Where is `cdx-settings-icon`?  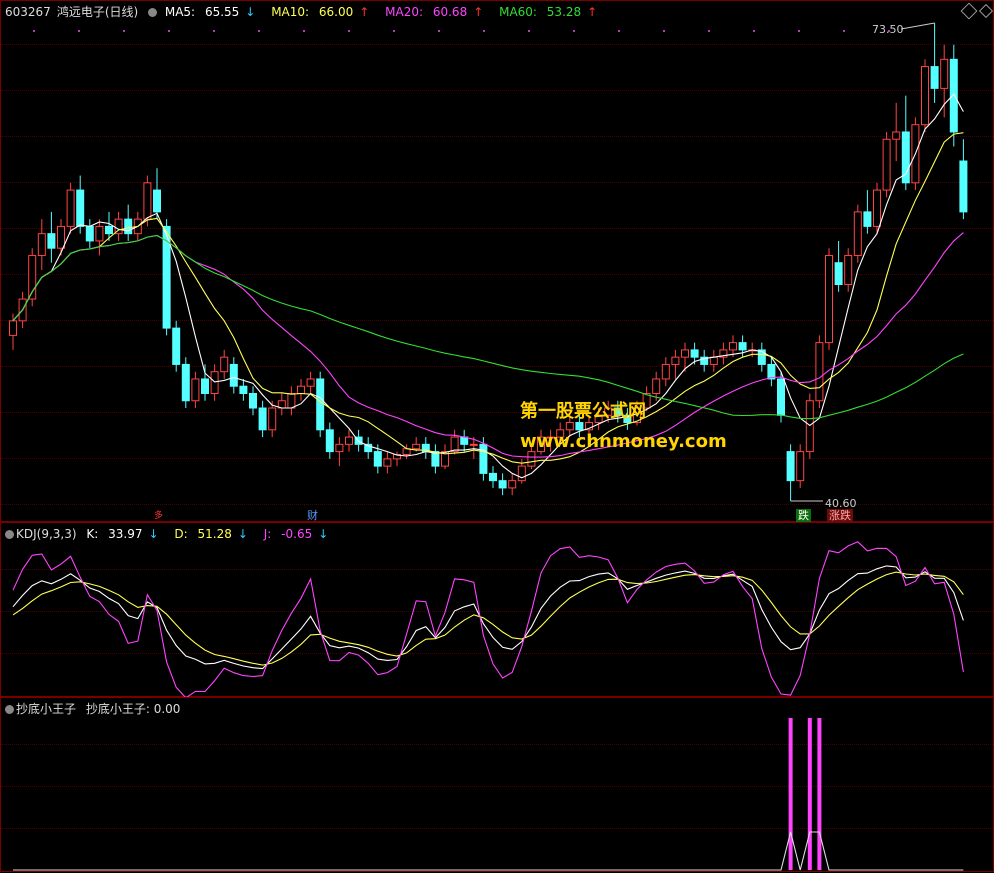 cdx-settings-icon is located at coordinates (9, 709).